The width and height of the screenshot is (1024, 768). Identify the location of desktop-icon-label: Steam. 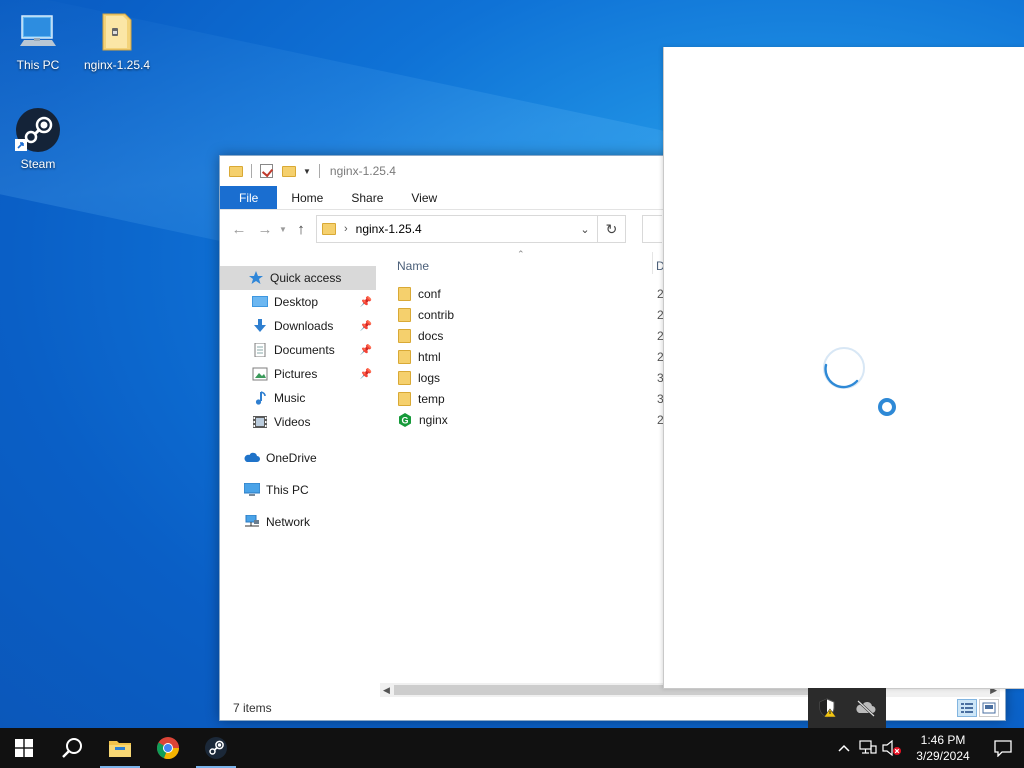
(38, 164).